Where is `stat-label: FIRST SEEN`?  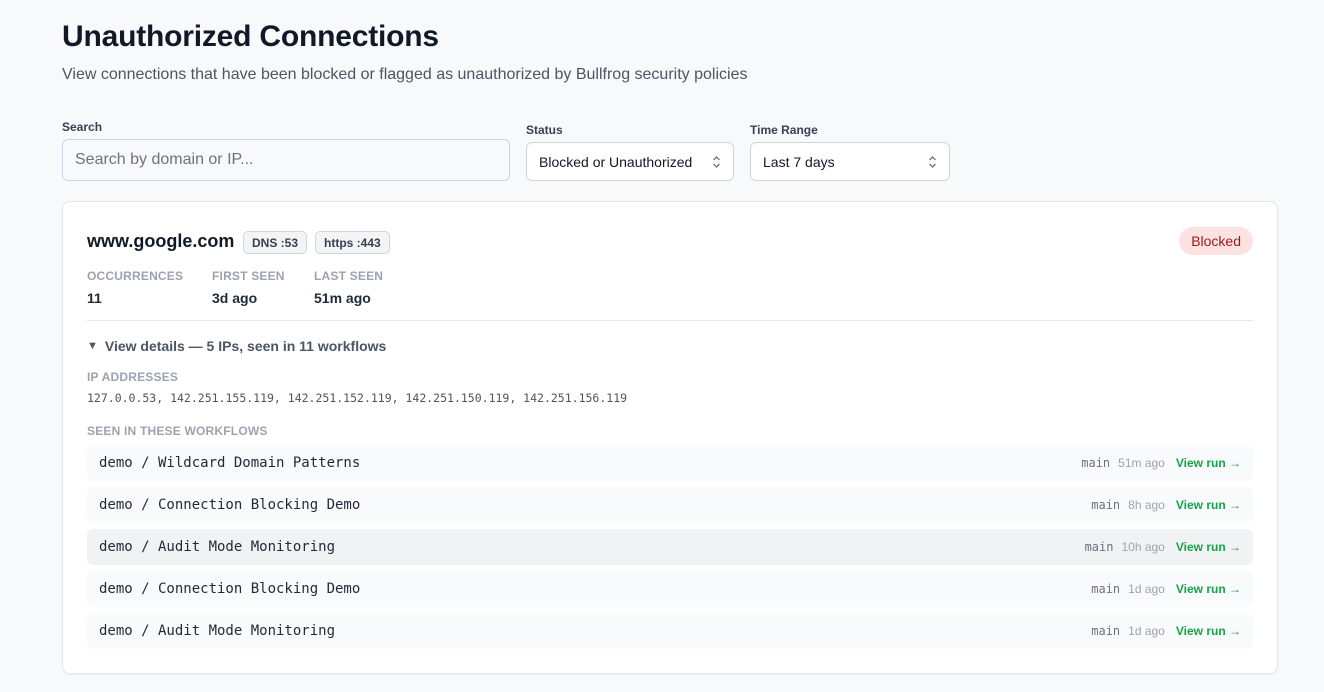 stat-label: FIRST SEEN is located at coordinates (248, 276).